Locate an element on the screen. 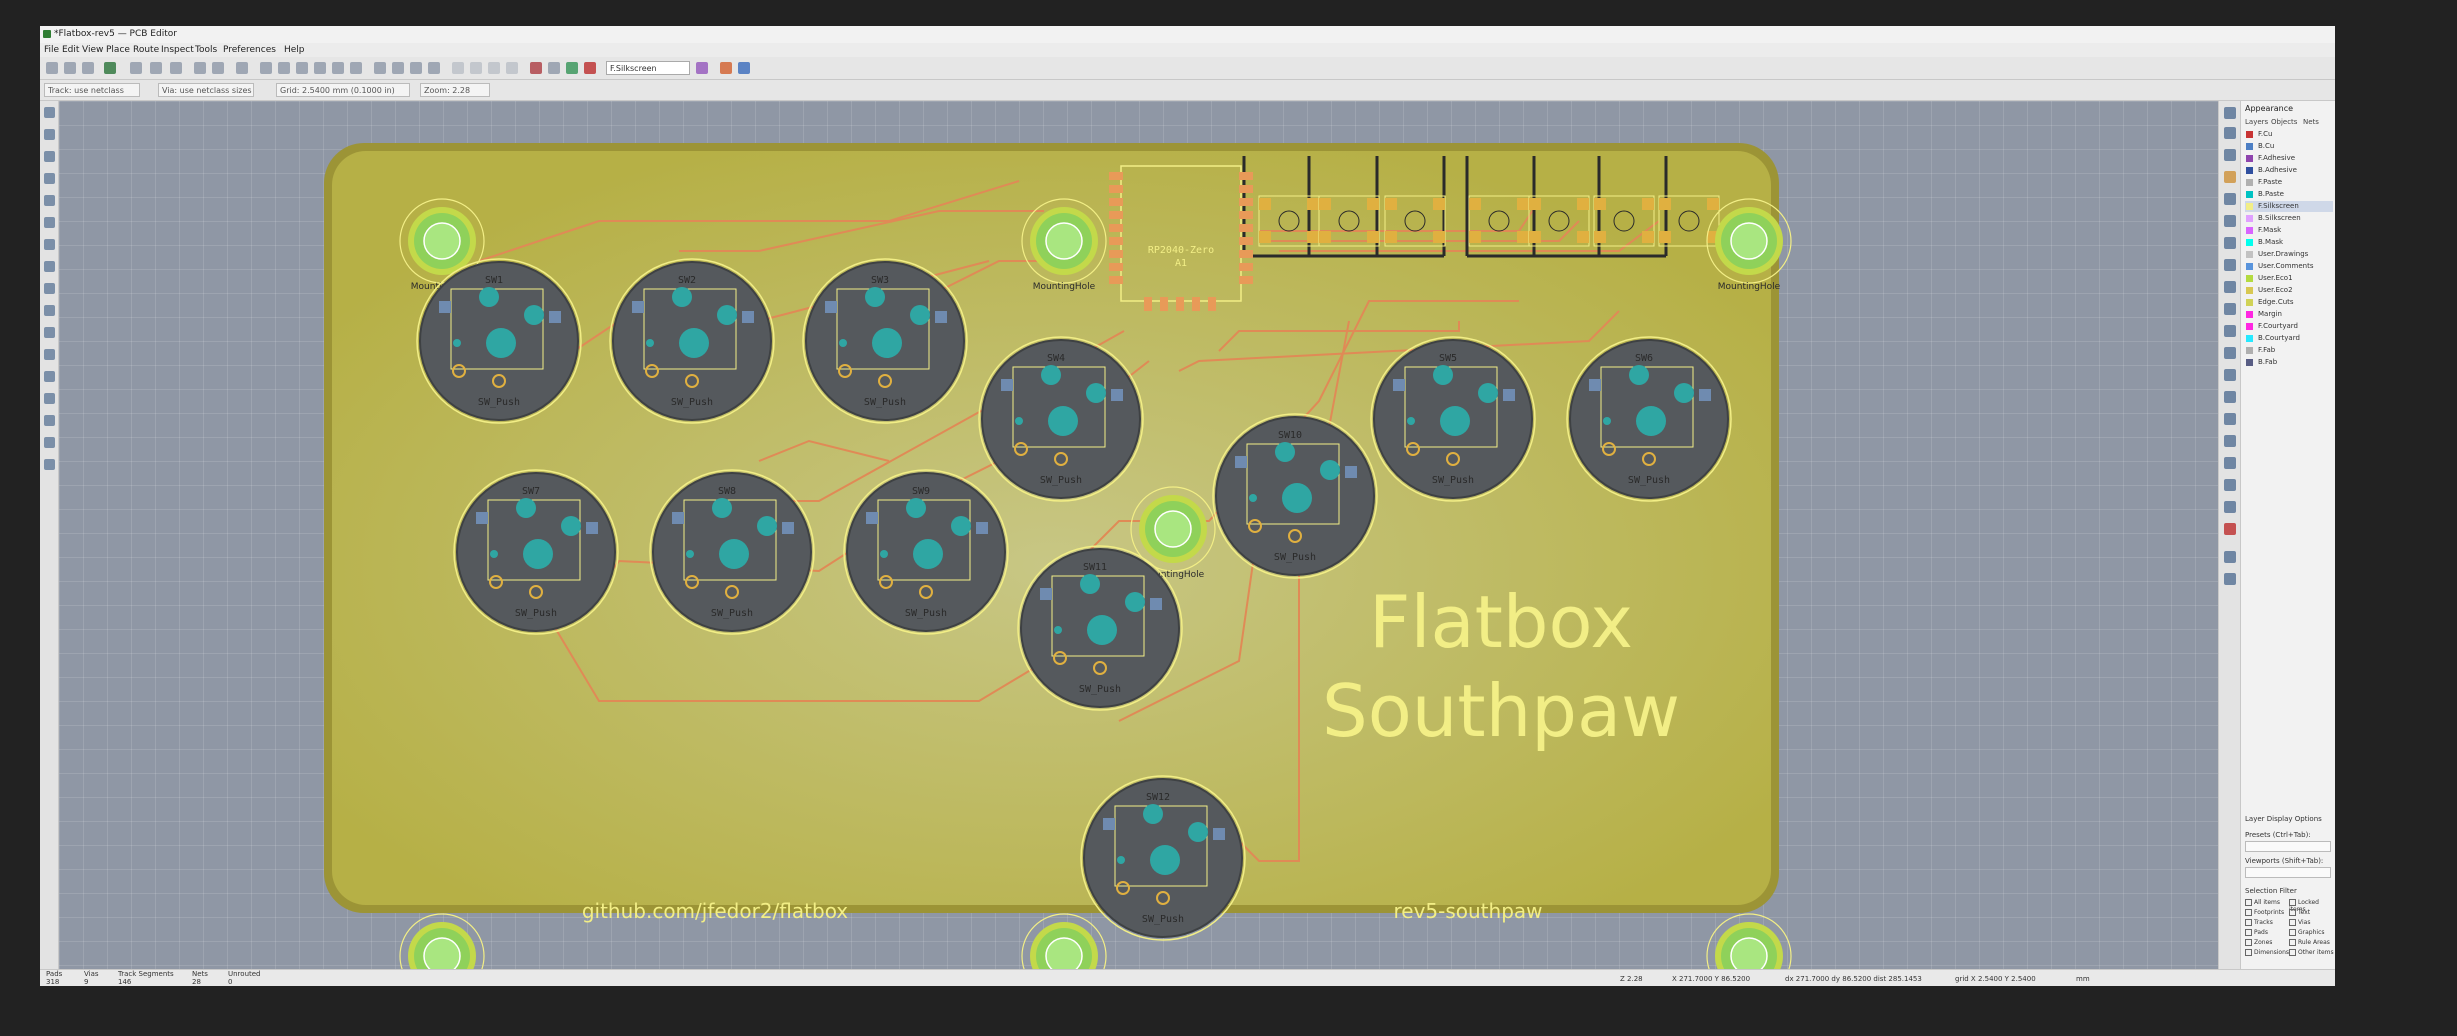 The height and width of the screenshot is (1036, 2457). selection-filter-checkbox: Rule Areas is located at coordinates (2309, 942).